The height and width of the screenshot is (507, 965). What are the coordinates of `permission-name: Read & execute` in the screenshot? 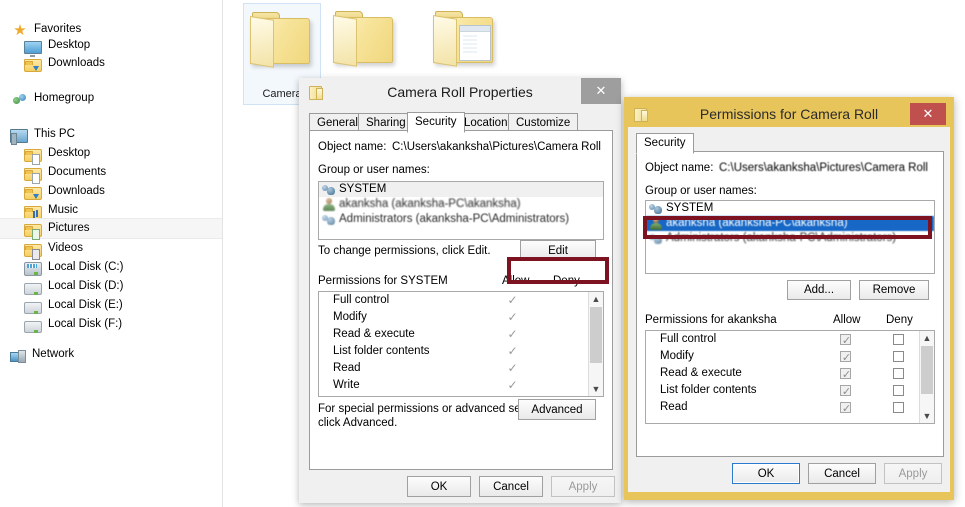 It's located at (374, 334).